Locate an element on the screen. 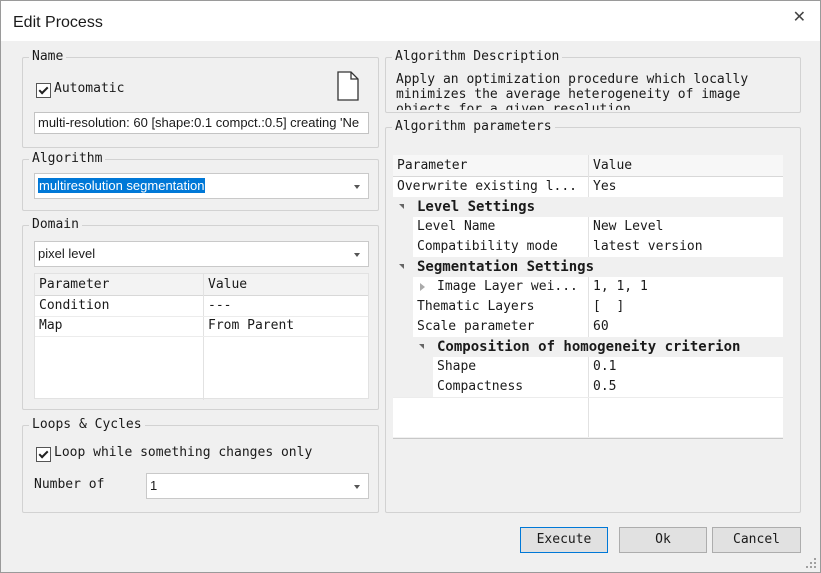 The image size is (821, 573). automatic-checkbox is located at coordinates (43, 90).